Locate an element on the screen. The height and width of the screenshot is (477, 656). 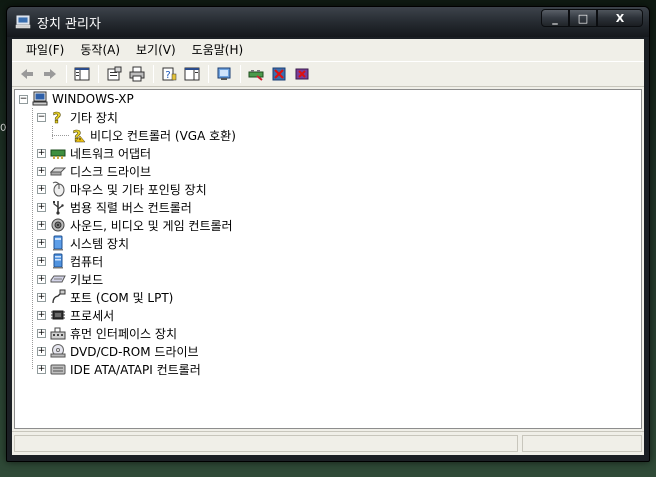
tree-row-video-controller: ? 비디오 컨트롤러 (VGA 호환) is located at coordinates (153, 135).